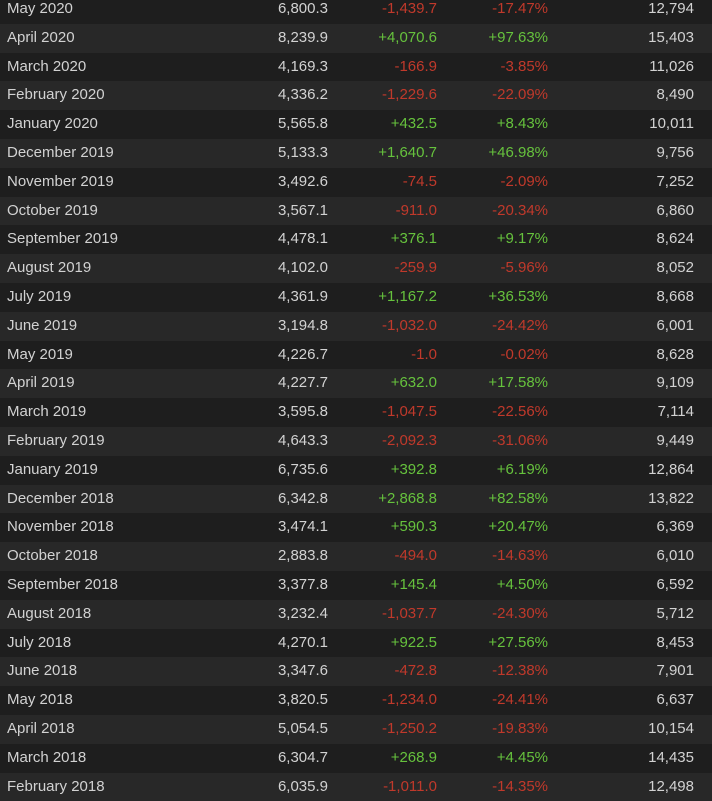 This screenshot has width=712, height=801. What do you see at coordinates (520, 440) in the screenshot?
I see `percent-gain-cell: -31.06%` at bounding box center [520, 440].